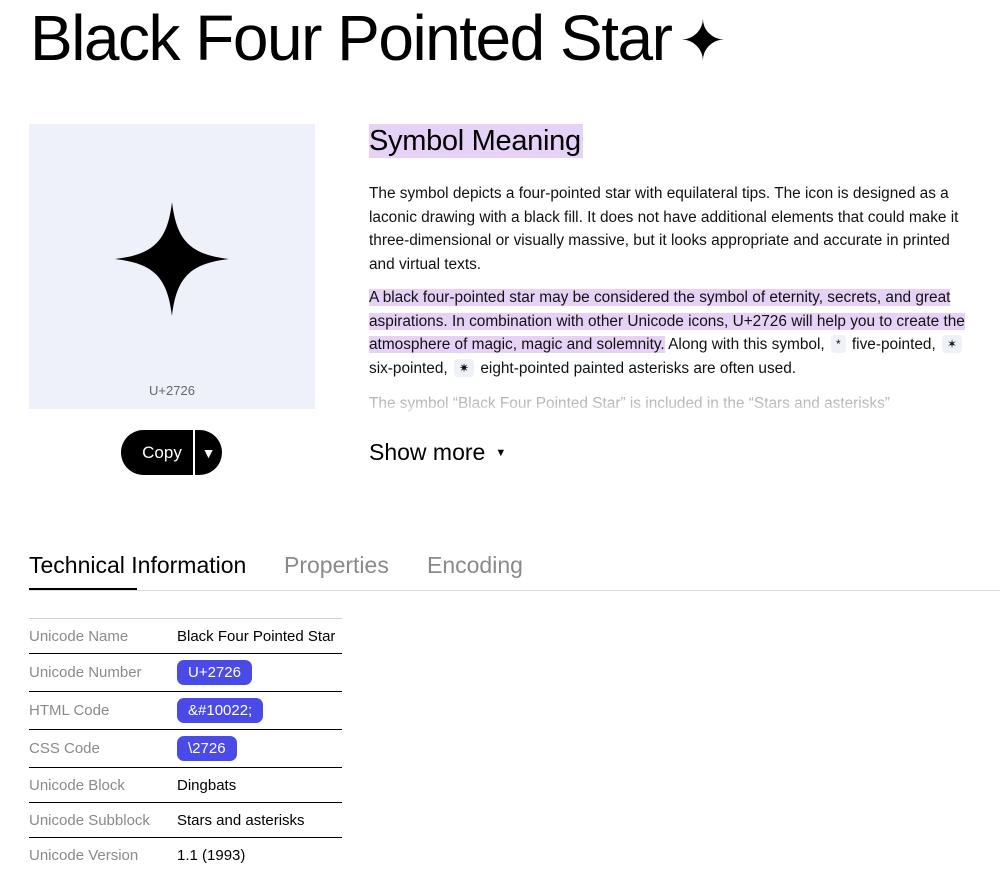 The width and height of the screenshot is (1000, 876). What do you see at coordinates (69, 710) in the screenshot?
I see `row-label: HTML Code` at bounding box center [69, 710].